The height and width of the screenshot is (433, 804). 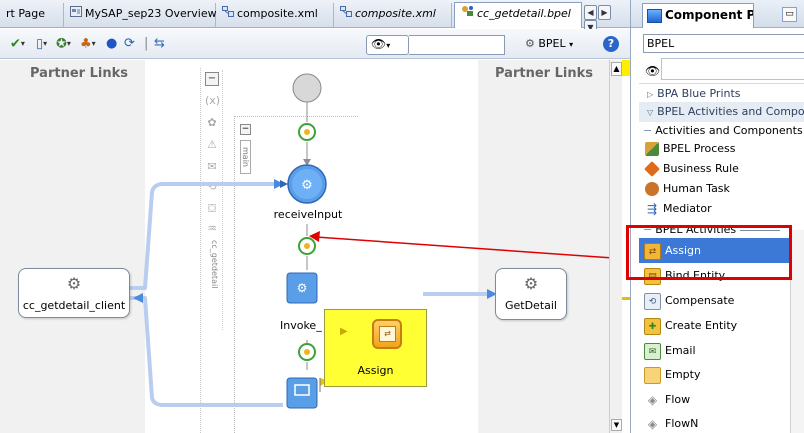 What do you see at coordinates (615, 246) in the screenshot?
I see `canvas-vertical-scrollbar: ▲ ▼` at bounding box center [615, 246].